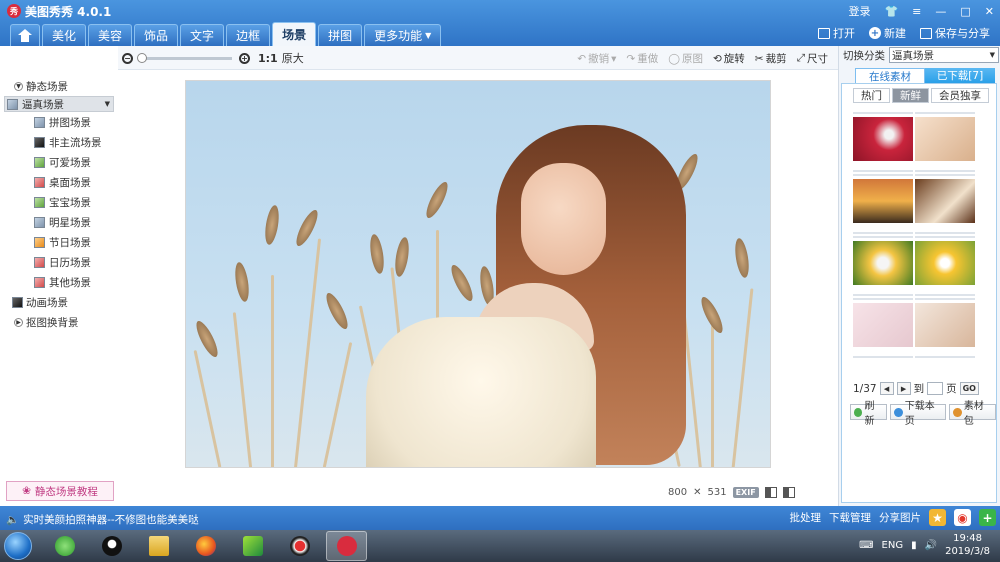 Image resolution: width=1000 pixels, height=562 pixels. I want to click on size-button: ⤢ 尺寸, so click(812, 58).